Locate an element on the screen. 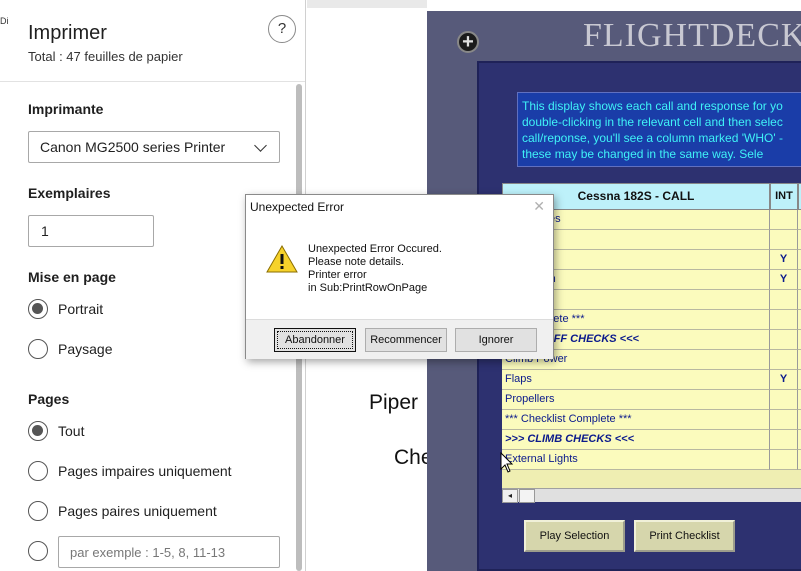 This screenshot has width=801, height=571. table-row: Propellers is located at coordinates (651, 400).